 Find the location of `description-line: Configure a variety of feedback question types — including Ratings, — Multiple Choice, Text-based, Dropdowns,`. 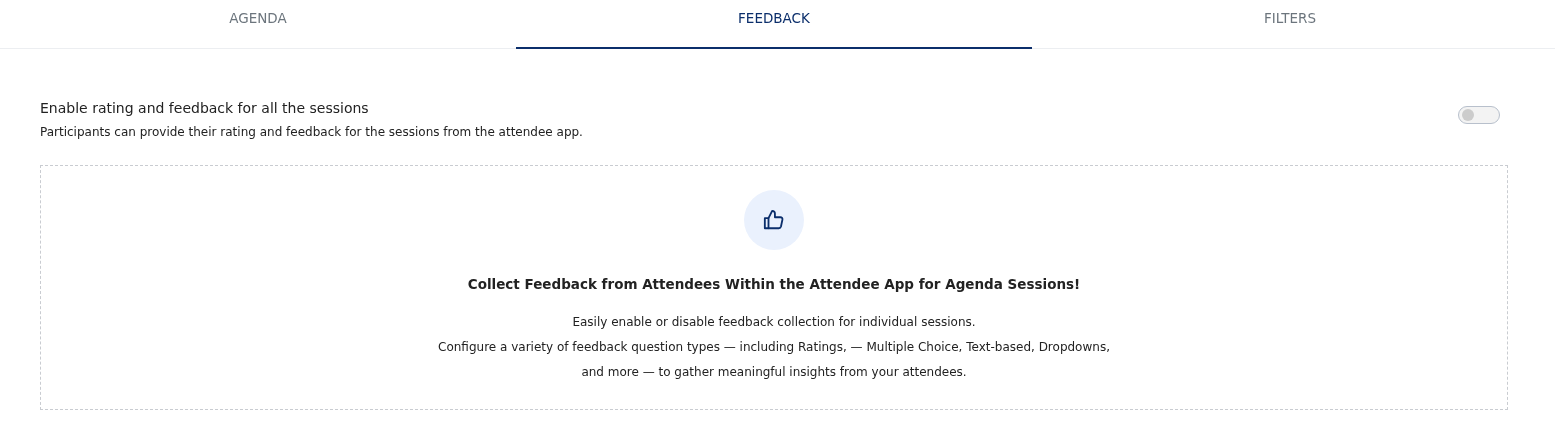

description-line: Configure a variety of feedback question types — including Ratings, — Multiple Choice, Text-based, Dropdowns, is located at coordinates (774, 348).